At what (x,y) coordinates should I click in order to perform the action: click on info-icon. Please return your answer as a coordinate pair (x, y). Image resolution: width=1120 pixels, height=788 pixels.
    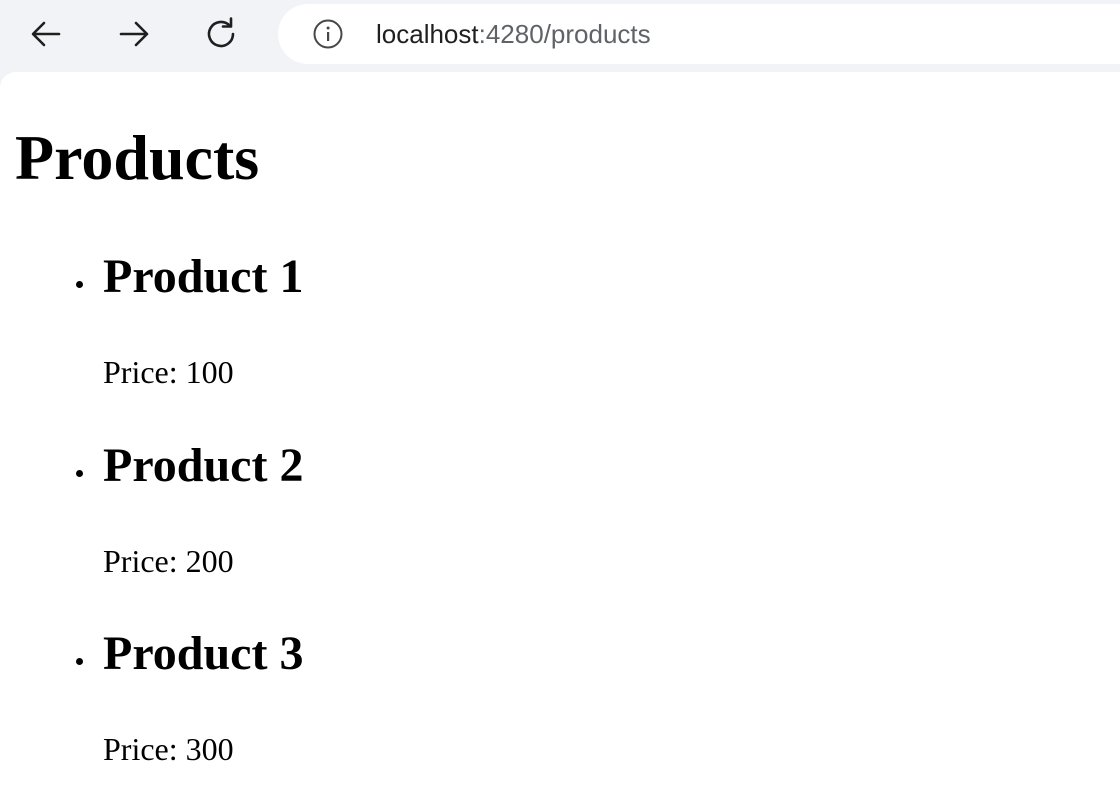
    Looking at the image, I should click on (328, 34).